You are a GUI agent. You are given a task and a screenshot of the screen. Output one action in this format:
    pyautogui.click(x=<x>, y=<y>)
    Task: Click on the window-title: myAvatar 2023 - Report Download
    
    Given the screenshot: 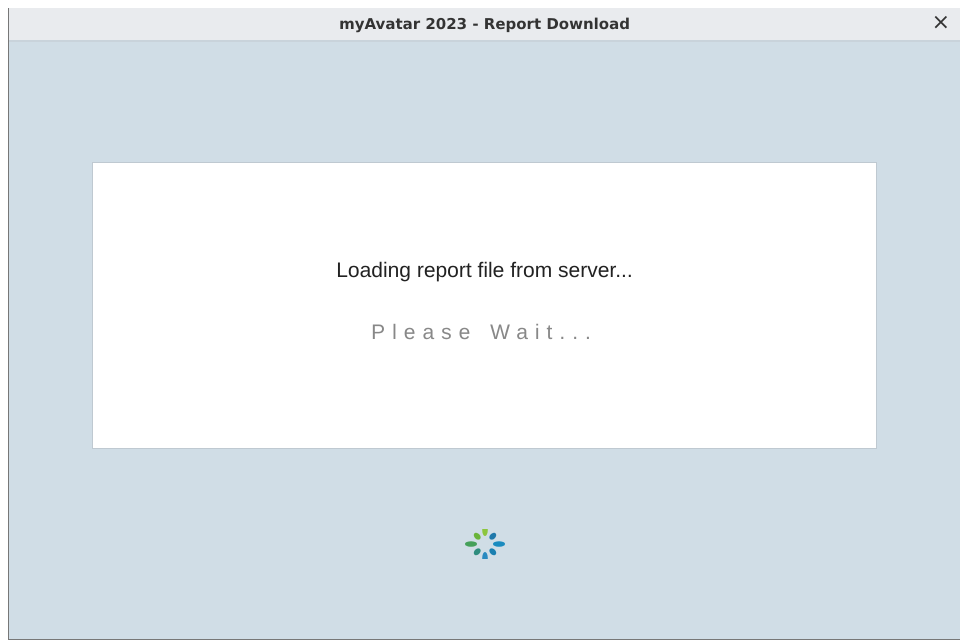 What is the action you would take?
    pyautogui.click(x=484, y=24)
    